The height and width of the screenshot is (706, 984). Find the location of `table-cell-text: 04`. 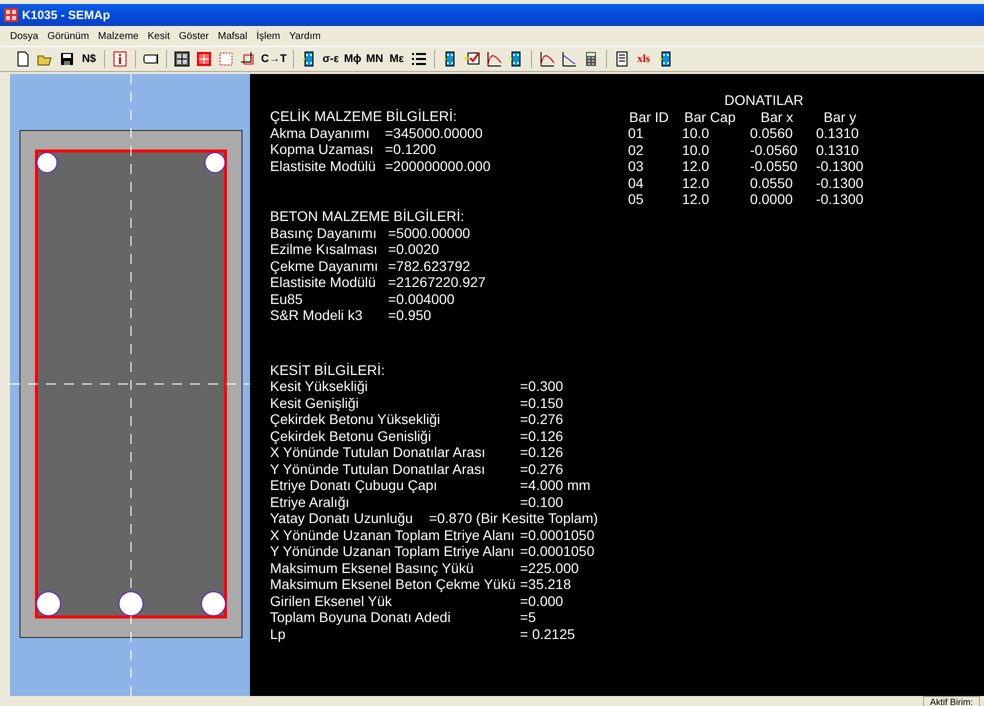

table-cell-text: 04 is located at coordinates (635, 182).